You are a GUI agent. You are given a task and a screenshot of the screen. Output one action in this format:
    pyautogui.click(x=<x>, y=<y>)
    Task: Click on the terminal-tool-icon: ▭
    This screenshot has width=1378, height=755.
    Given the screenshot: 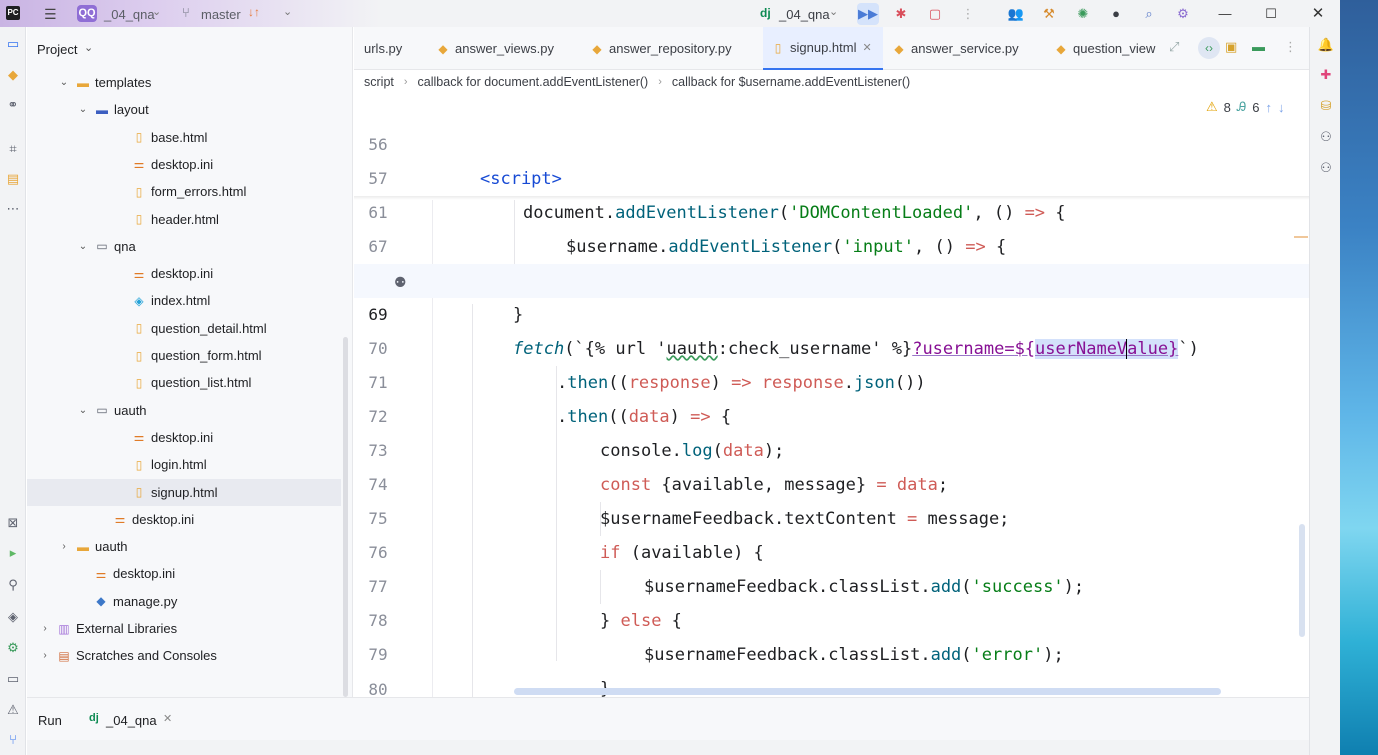 What is the action you would take?
    pyautogui.click(x=13, y=679)
    